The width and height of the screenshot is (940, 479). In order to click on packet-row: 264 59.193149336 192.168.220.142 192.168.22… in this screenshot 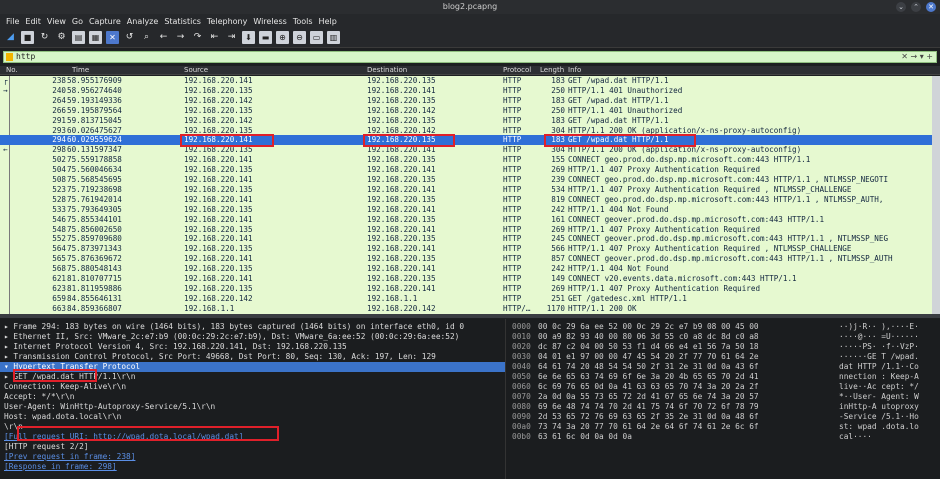, I will do `click(470, 101)`.